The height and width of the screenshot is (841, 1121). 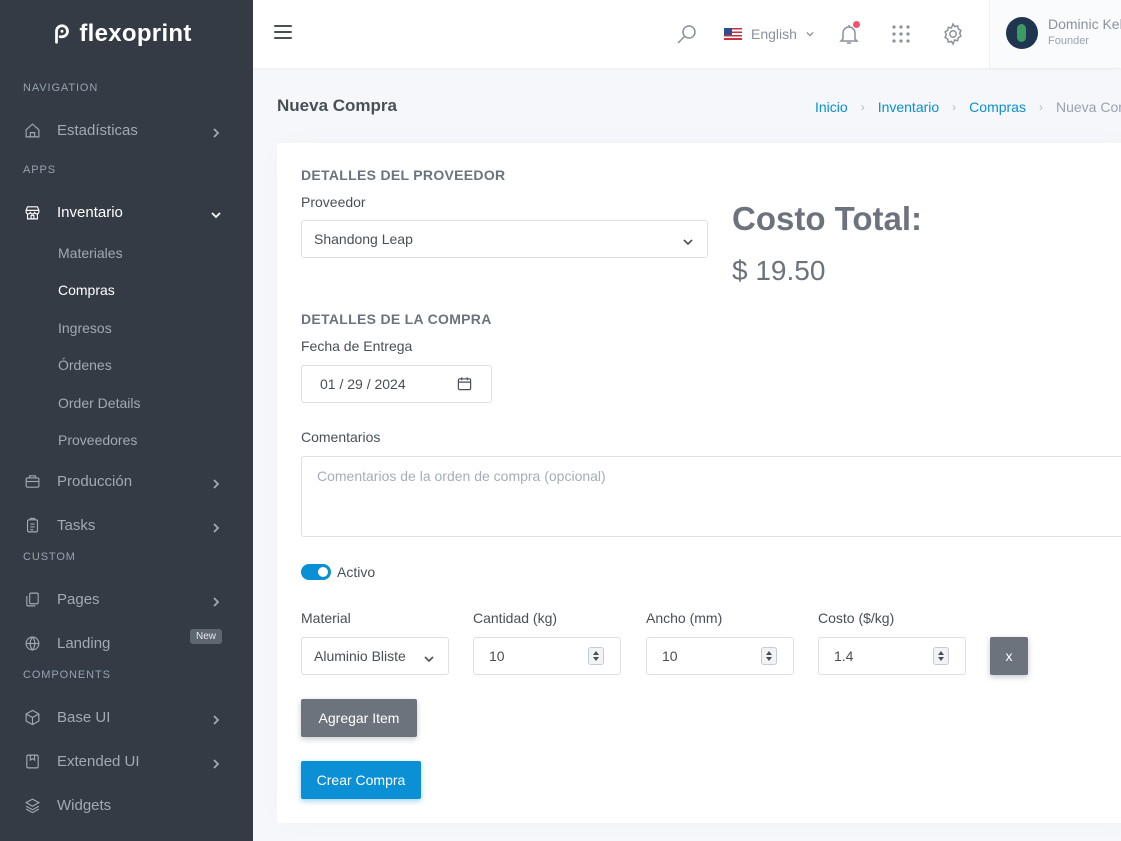 What do you see at coordinates (908, 107) in the screenshot?
I see `breadcrumb-inventario: Inventario` at bounding box center [908, 107].